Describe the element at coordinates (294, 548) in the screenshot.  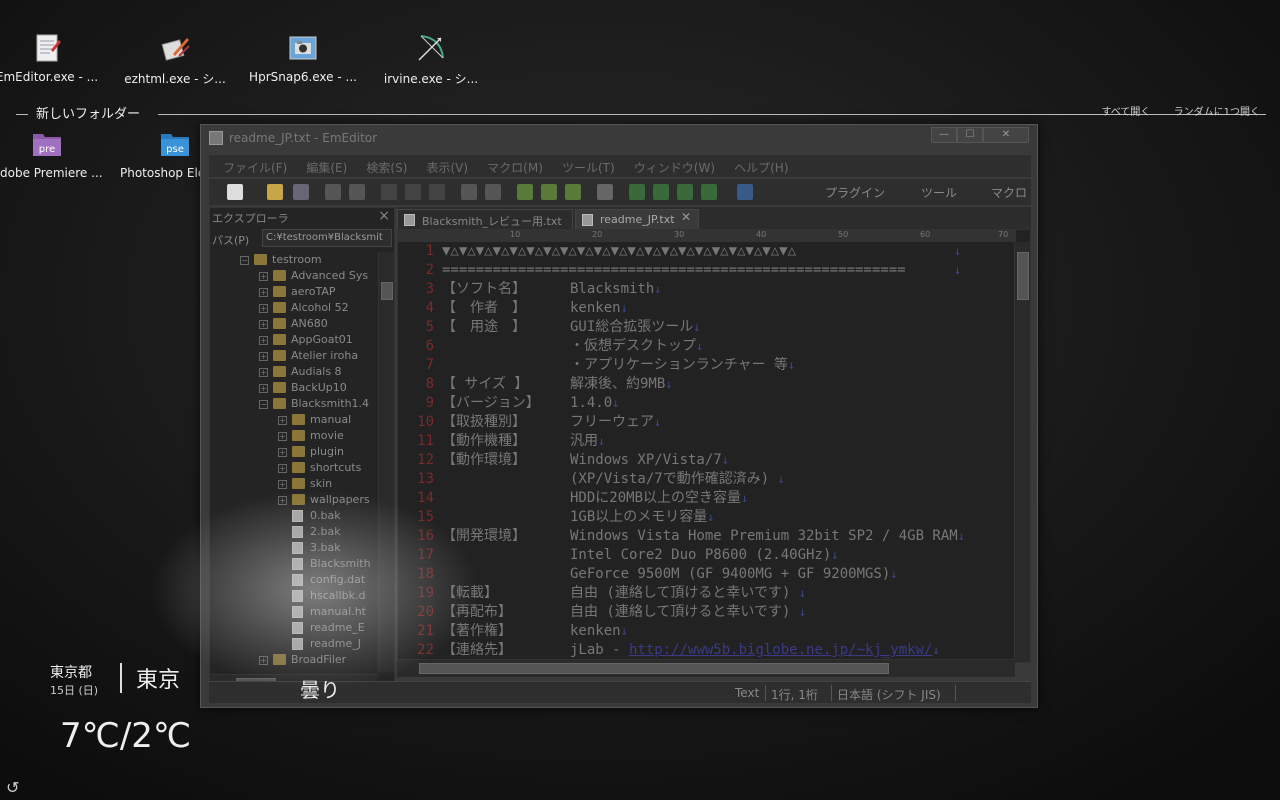
I see `tree-item: 3.bak` at that location.